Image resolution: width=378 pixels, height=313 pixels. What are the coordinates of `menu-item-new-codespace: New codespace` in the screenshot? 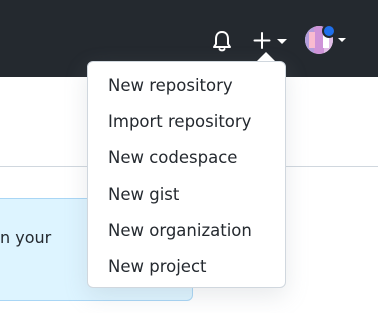 It's located at (186, 158).